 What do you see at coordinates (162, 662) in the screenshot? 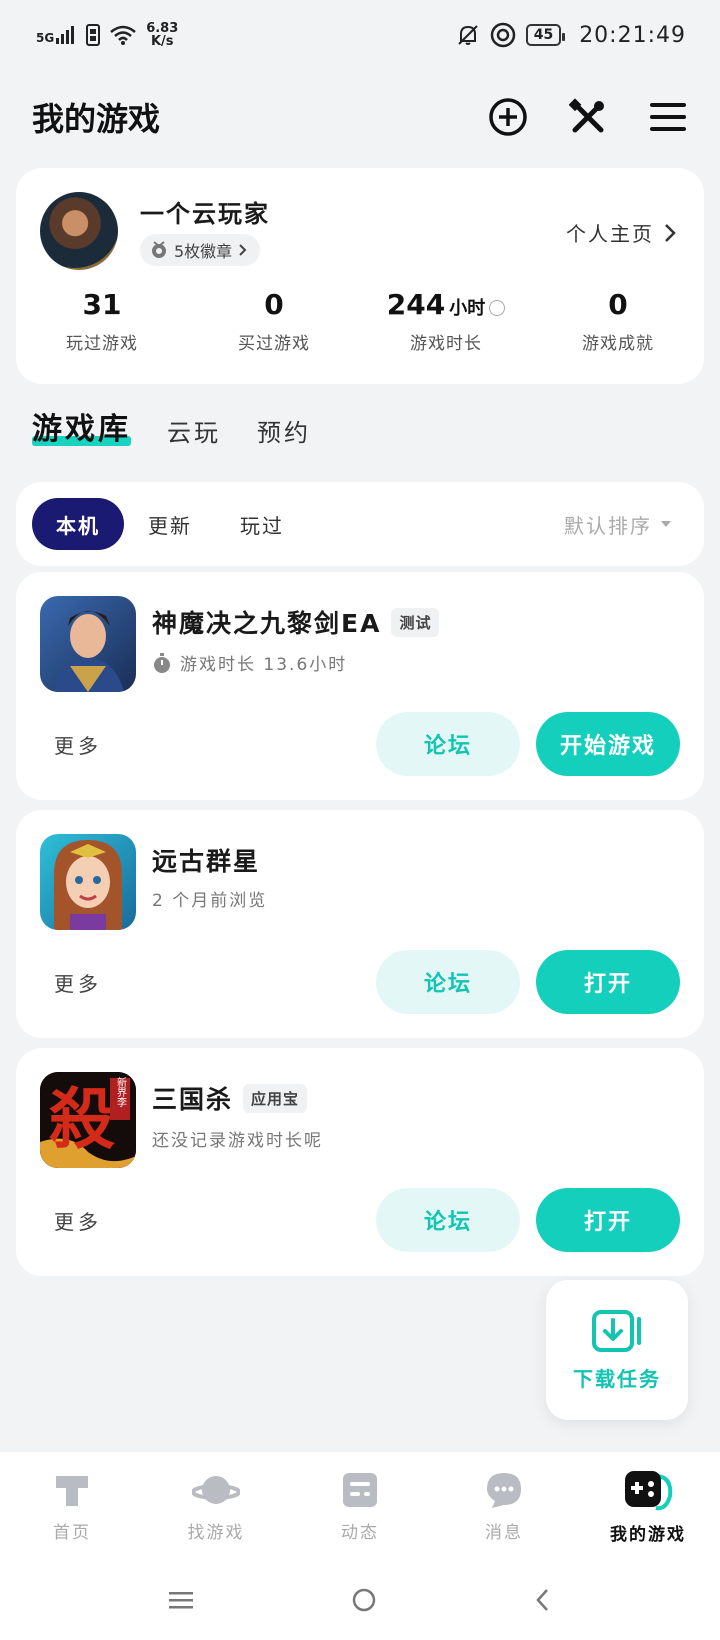
I see `stopwatch-icon` at bounding box center [162, 662].